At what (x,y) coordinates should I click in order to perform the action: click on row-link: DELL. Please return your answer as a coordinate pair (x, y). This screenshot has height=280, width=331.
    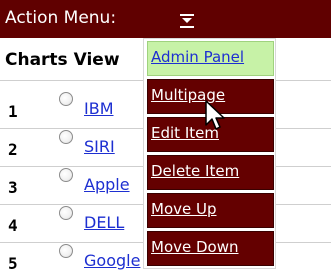
    Looking at the image, I should click on (104, 222).